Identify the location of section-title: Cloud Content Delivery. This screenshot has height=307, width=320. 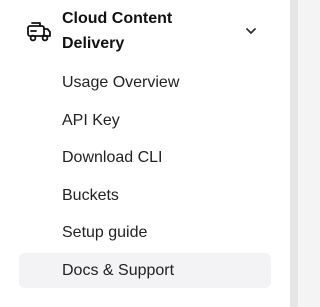
(117, 31).